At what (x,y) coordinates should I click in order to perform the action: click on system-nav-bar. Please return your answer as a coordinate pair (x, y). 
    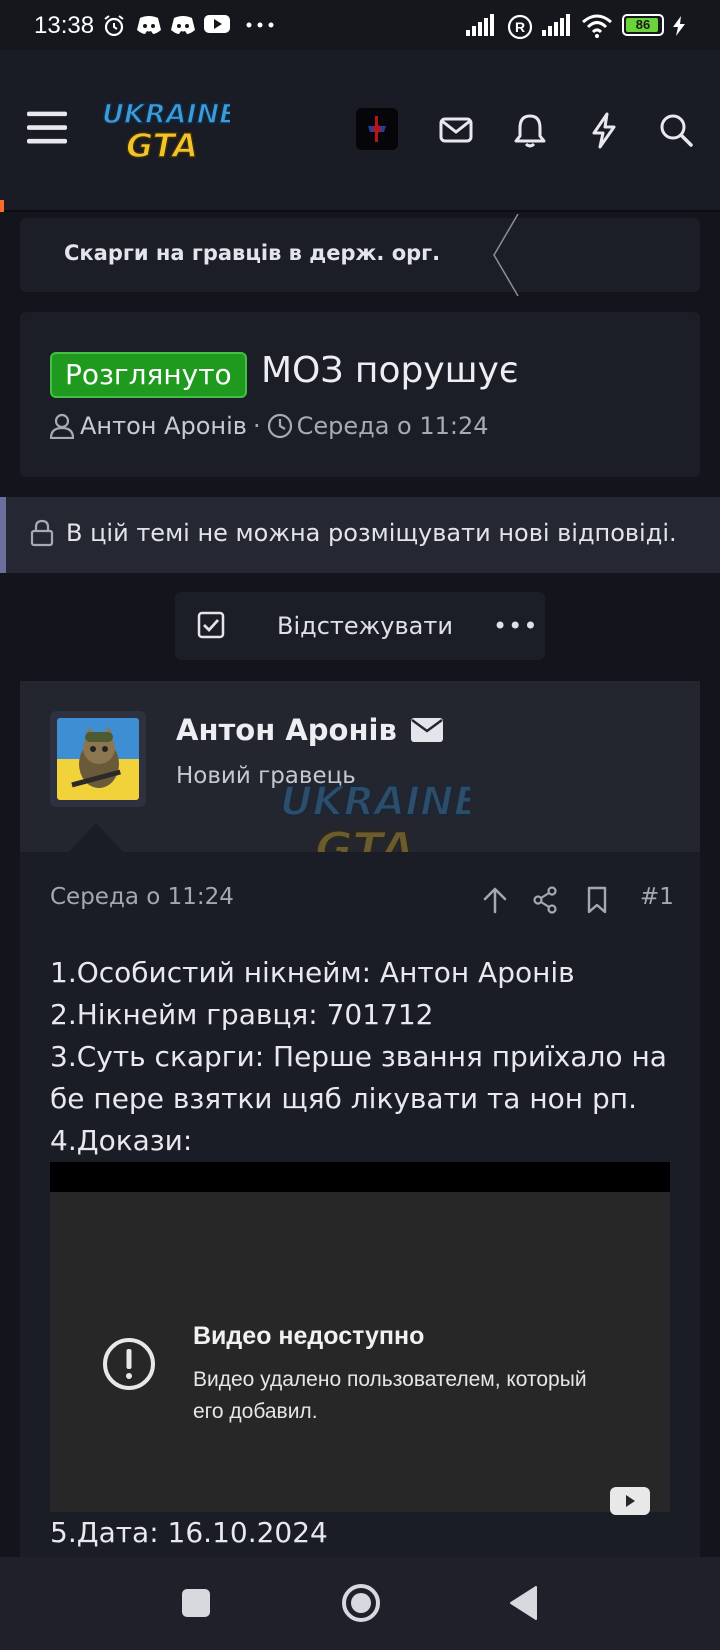
    Looking at the image, I should click on (360, 1603).